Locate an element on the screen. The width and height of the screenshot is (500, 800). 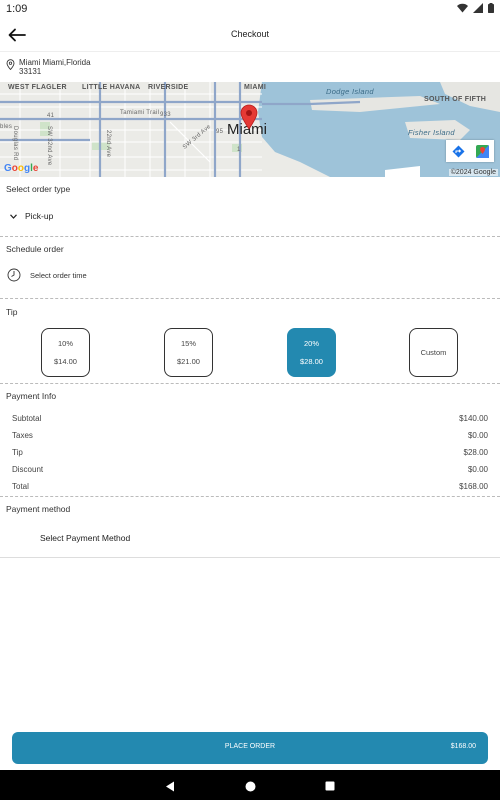
tip-amount: $21.00 is located at coordinates (188, 361).